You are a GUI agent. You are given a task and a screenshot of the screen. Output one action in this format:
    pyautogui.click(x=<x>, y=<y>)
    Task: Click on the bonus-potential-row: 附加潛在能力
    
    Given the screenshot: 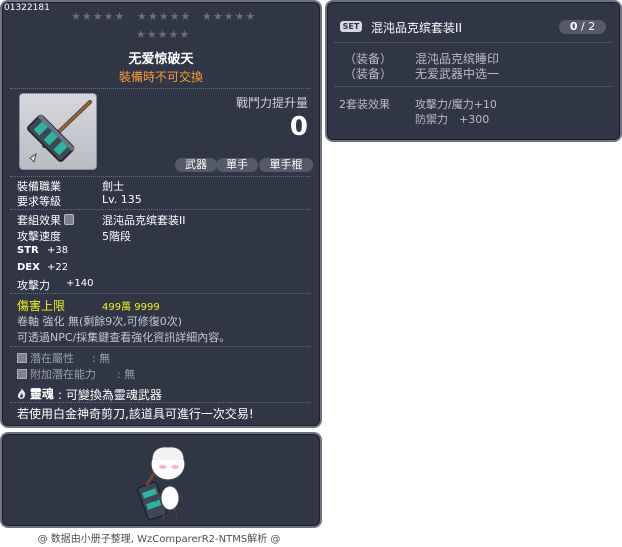 What is the action you would take?
    pyautogui.click(x=56, y=374)
    